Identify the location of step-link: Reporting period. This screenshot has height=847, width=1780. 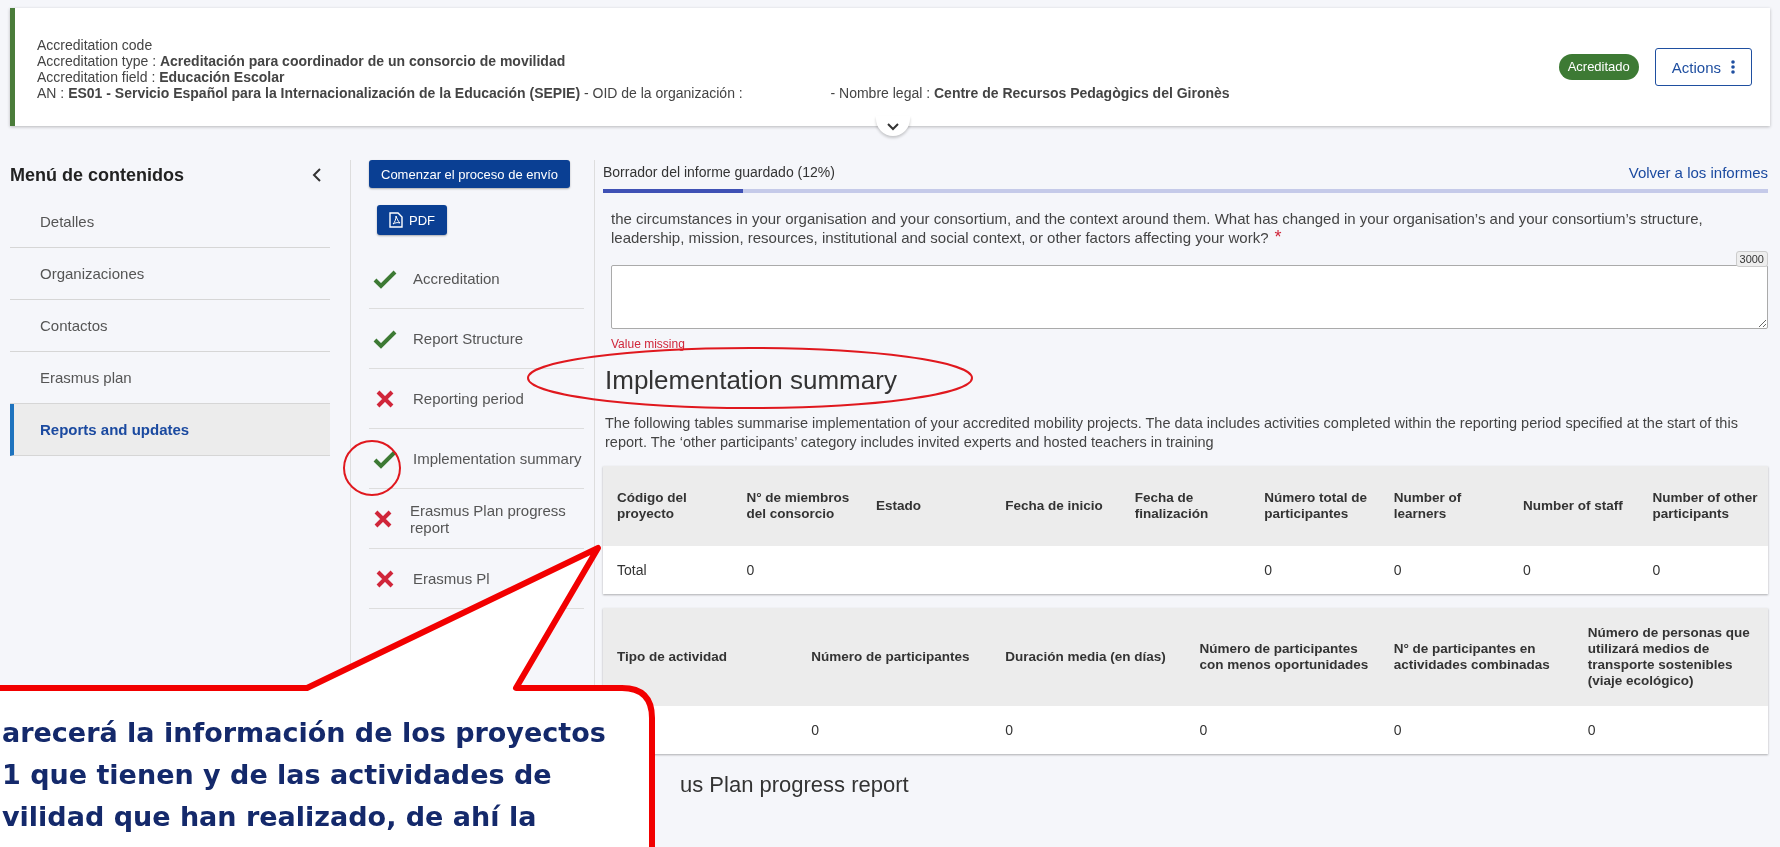
(468, 398).